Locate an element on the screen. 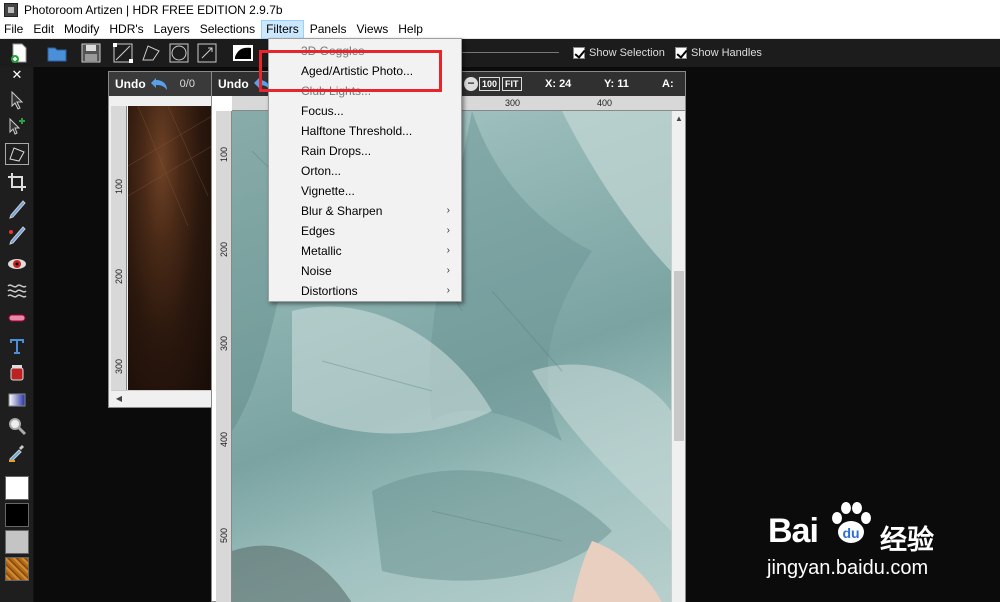 The width and height of the screenshot is (1000, 602). paw-logo-icon: du is located at coordinates (851, 522).